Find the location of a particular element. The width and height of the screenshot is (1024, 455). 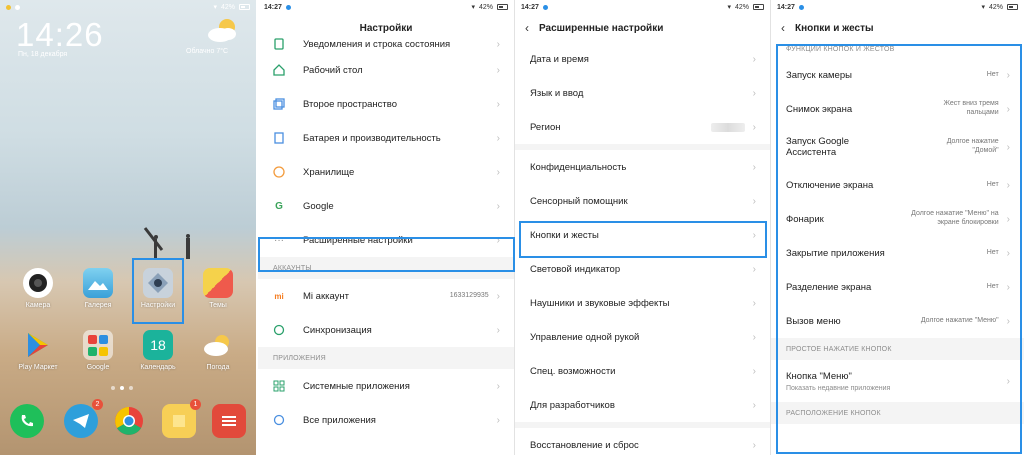

app-weather: Погода is located at coordinates (218, 350).